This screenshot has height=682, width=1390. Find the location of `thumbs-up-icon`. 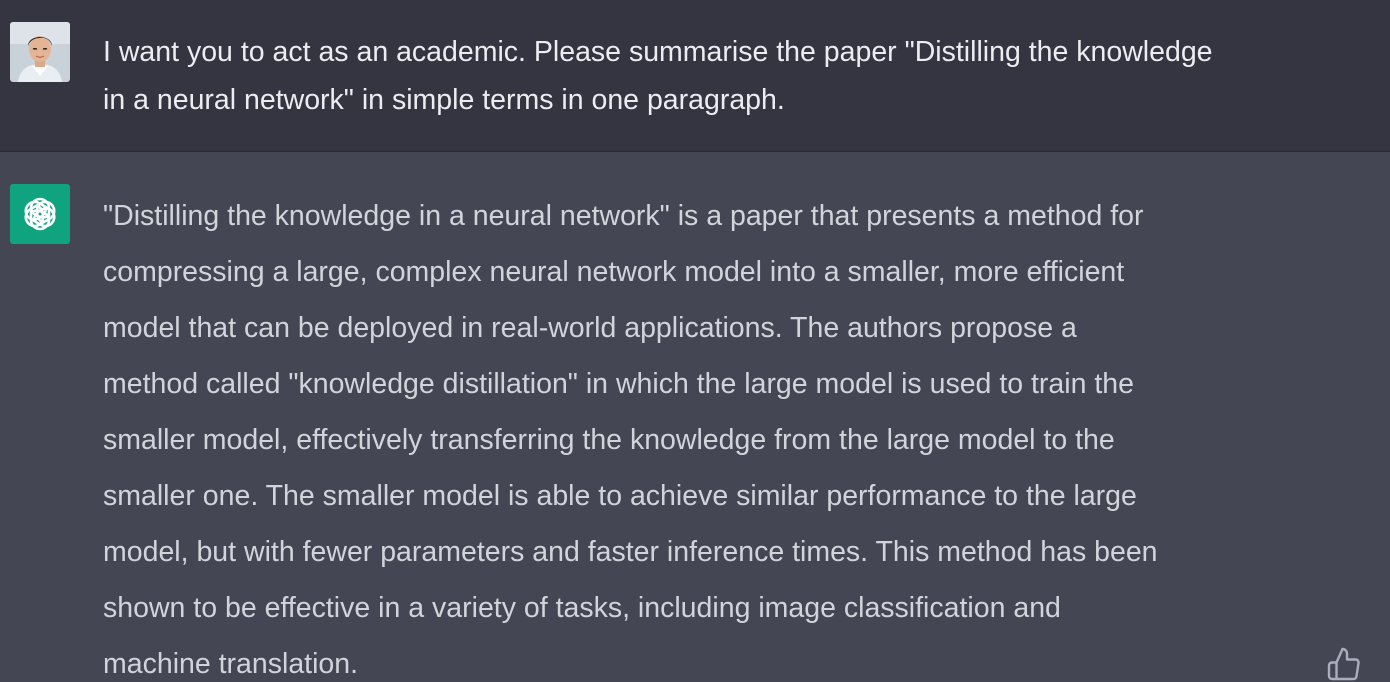

thumbs-up-icon is located at coordinates (1344, 664).